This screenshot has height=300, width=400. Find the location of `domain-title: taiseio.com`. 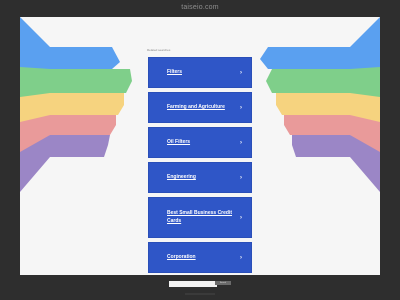

domain-title: taiseio.com is located at coordinates (200, 7).